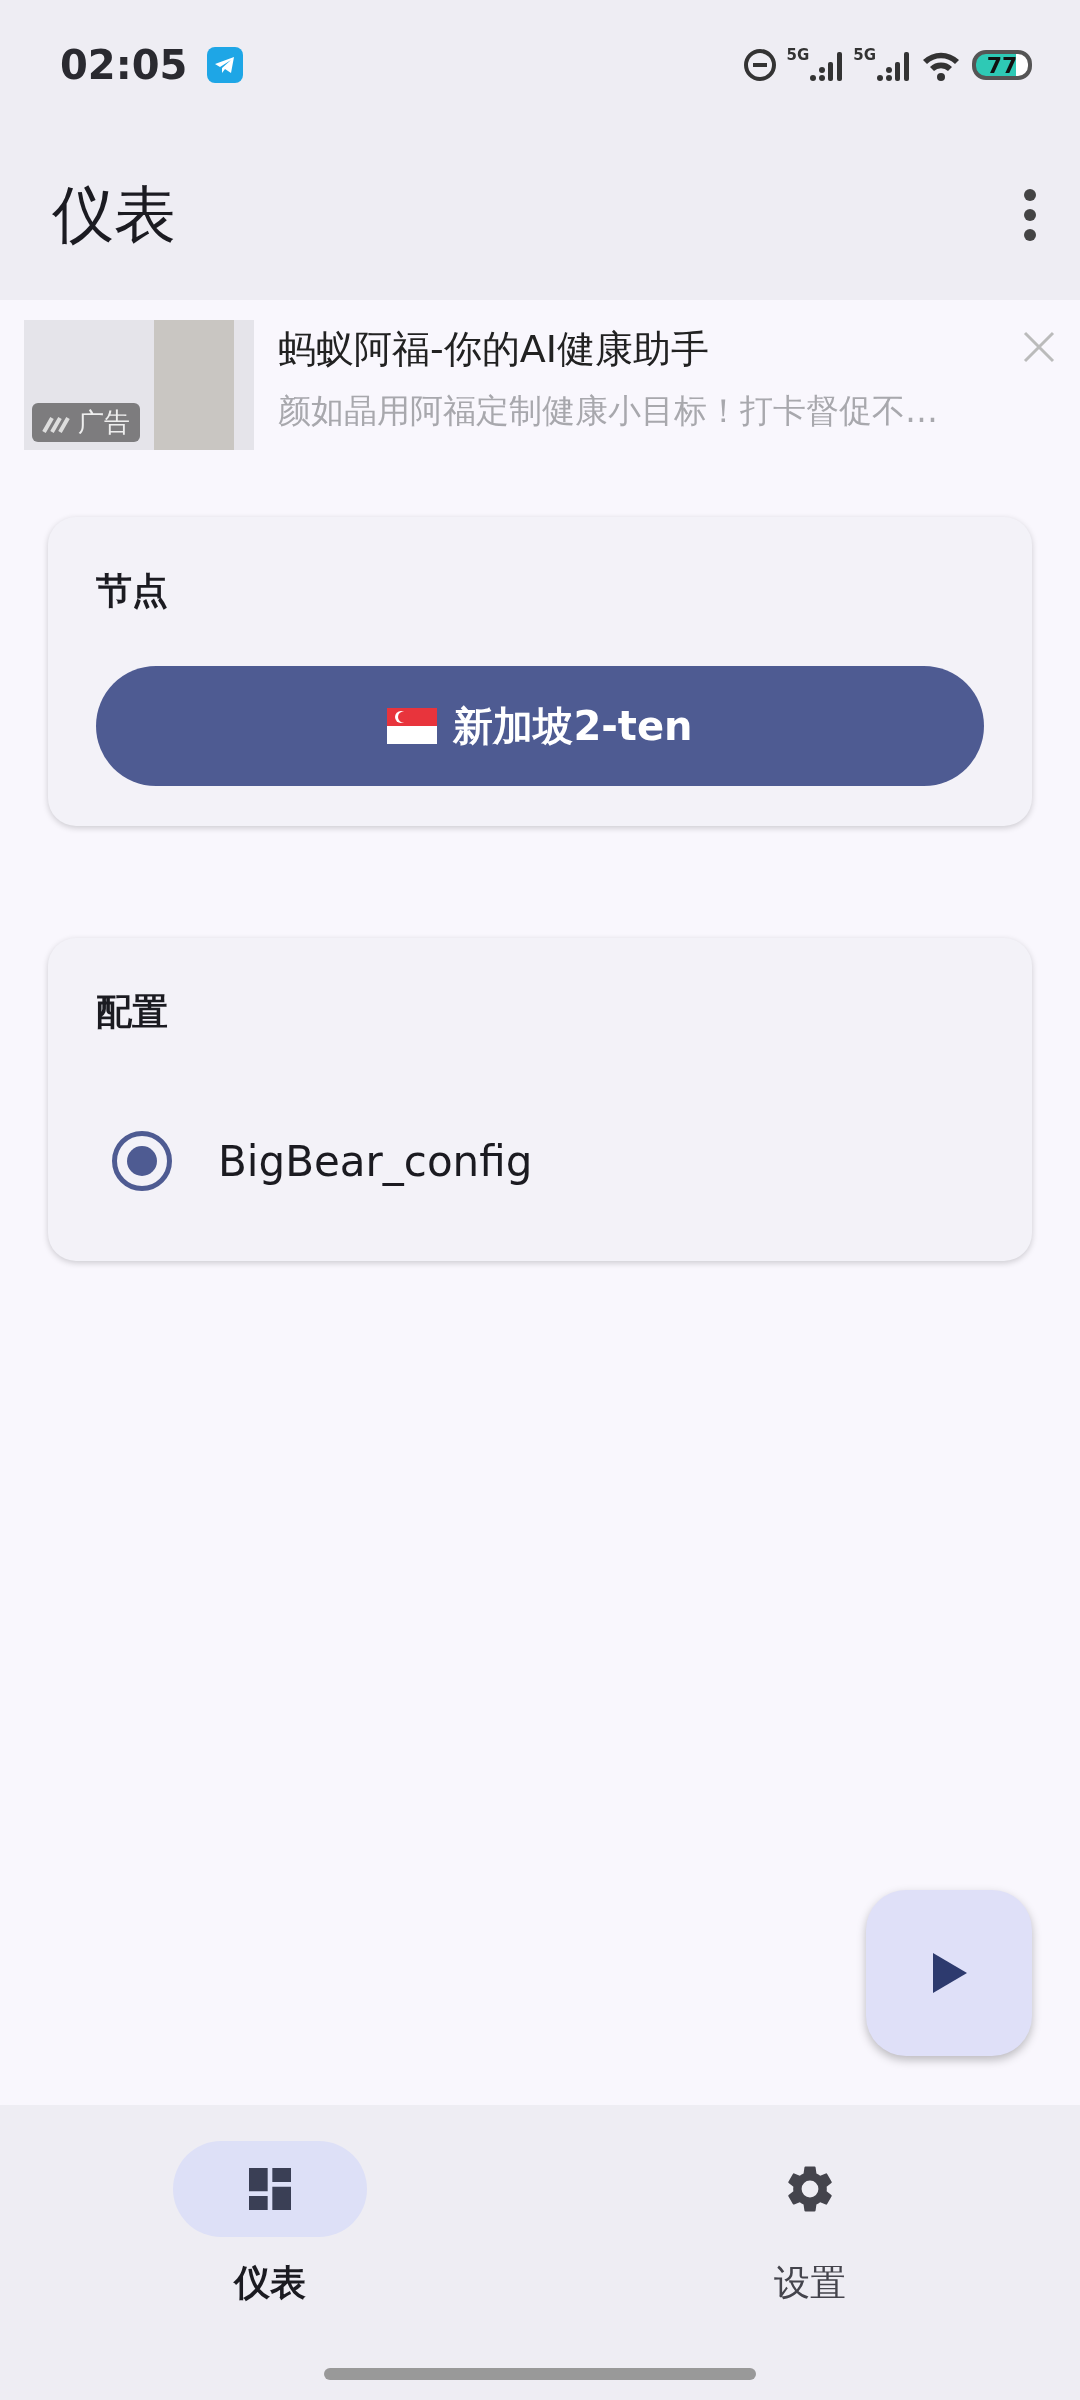 The height and width of the screenshot is (2400, 1080). What do you see at coordinates (638, 349) in the screenshot?
I see `ad-title: 蚂蚁阿福-你的AI健康助手` at bounding box center [638, 349].